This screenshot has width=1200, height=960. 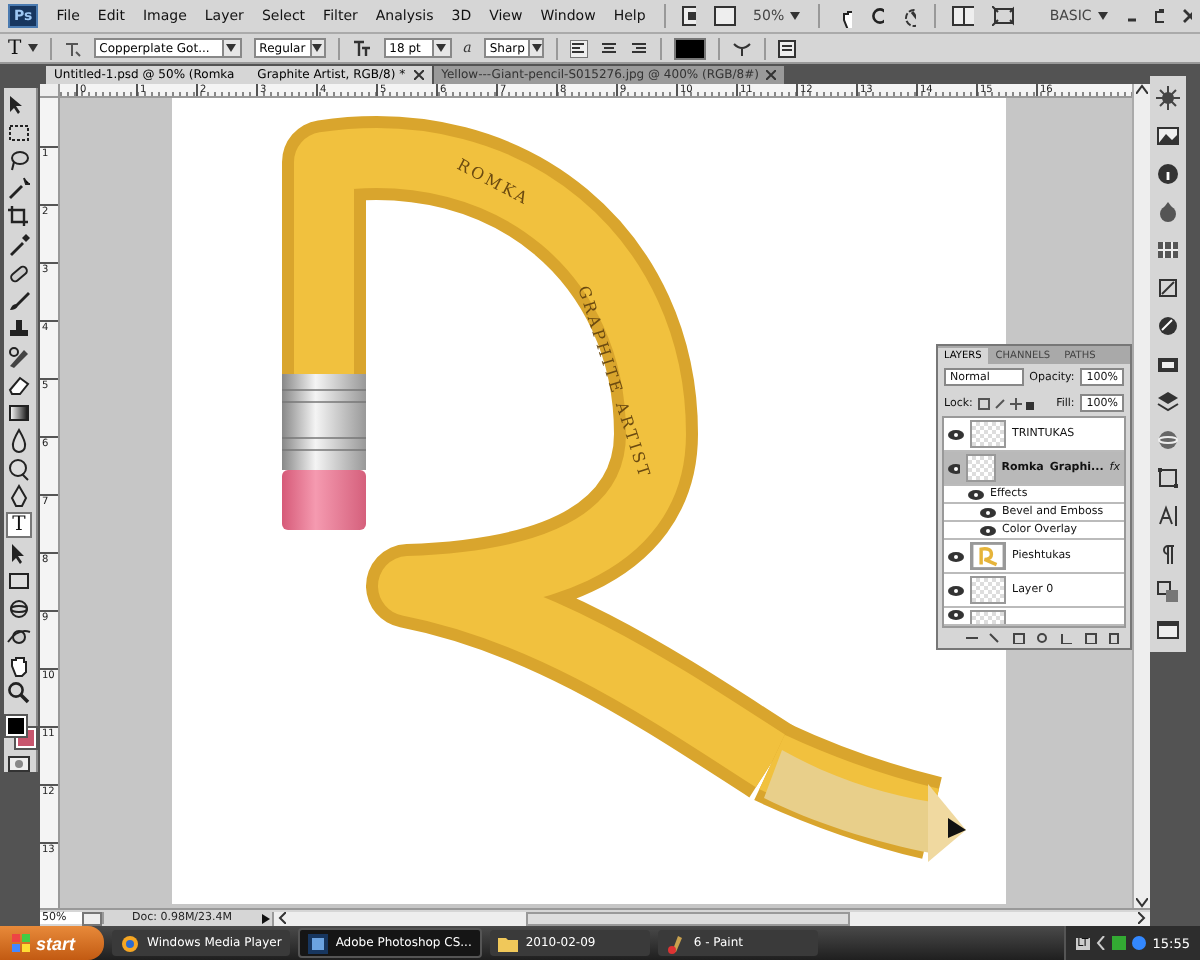 I want to click on history-tool-icon, so click(x=19, y=357).